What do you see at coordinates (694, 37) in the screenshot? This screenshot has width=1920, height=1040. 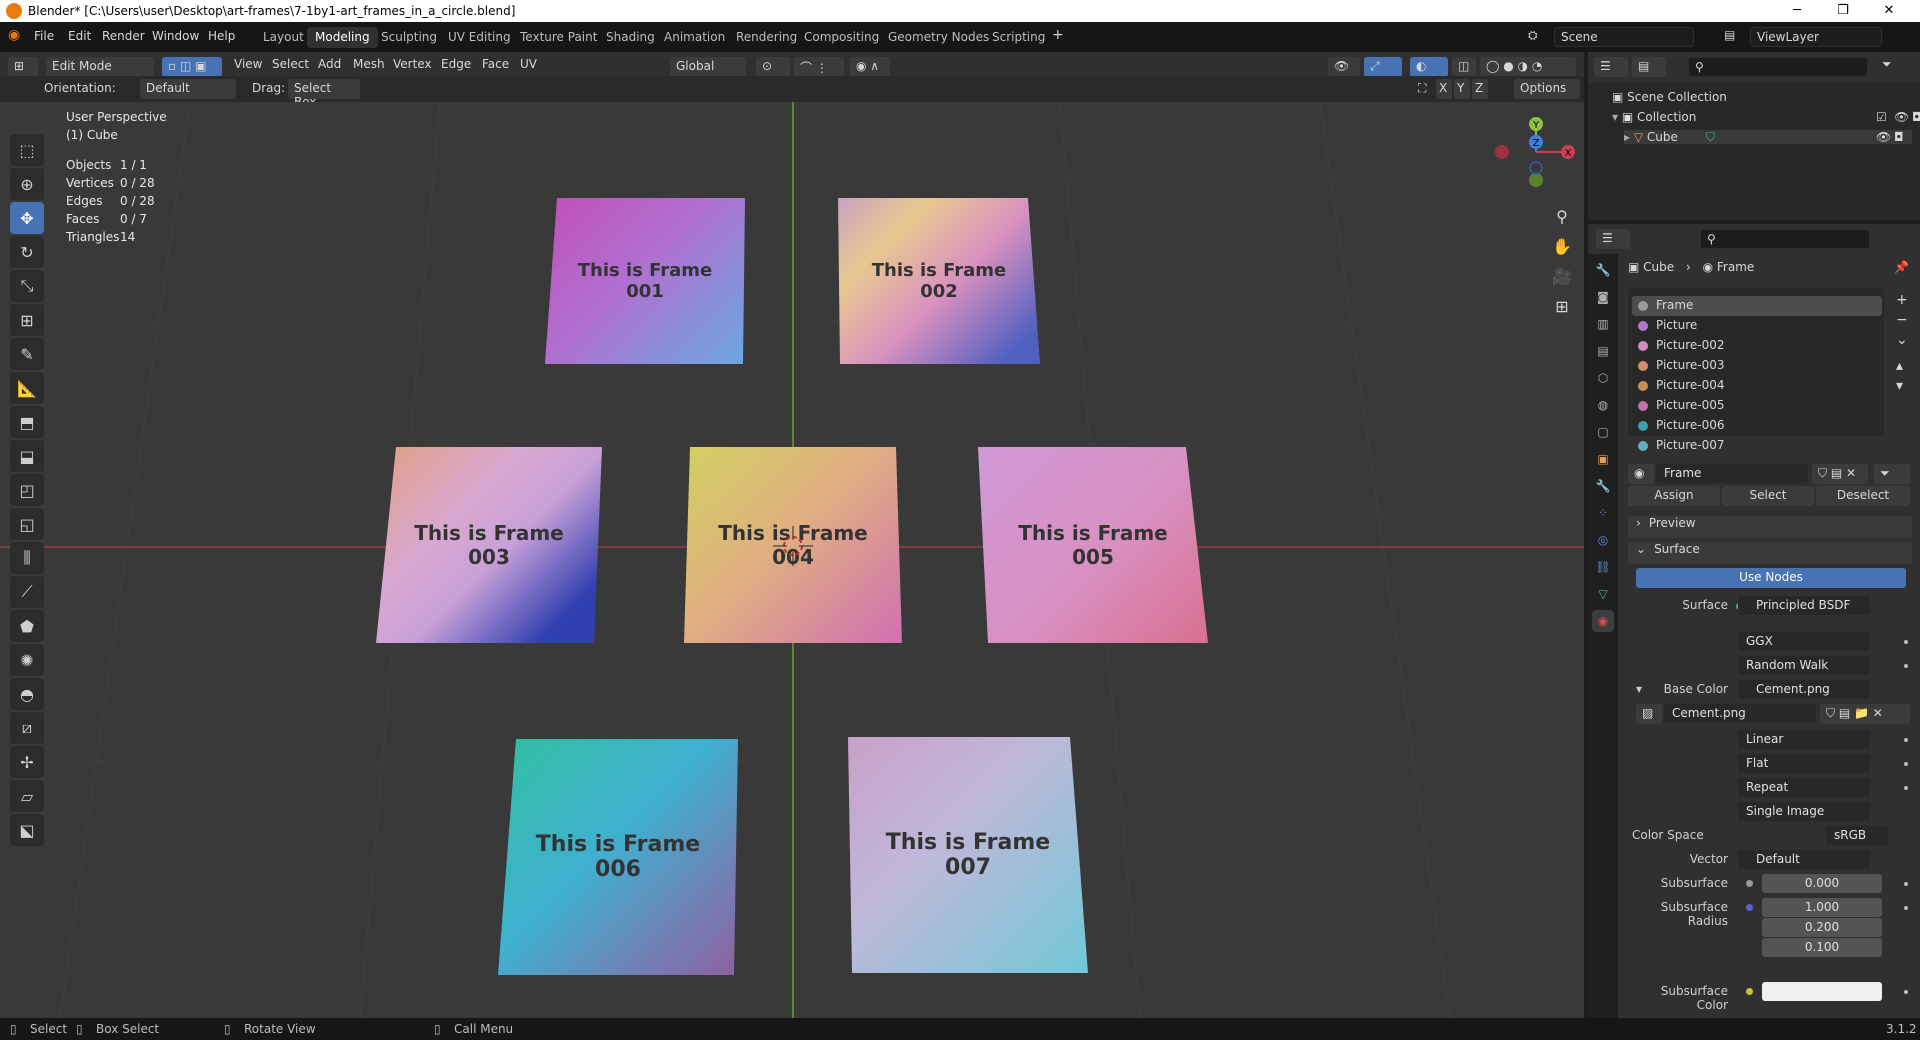 I see `tab-animation: Animation` at bounding box center [694, 37].